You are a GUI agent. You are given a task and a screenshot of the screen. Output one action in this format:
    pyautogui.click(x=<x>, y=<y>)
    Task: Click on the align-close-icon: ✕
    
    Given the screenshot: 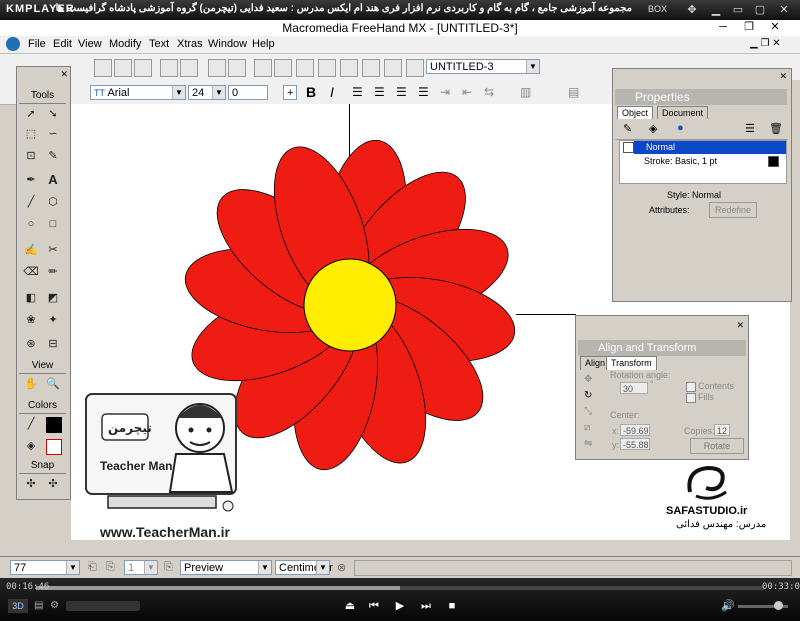 What is the action you would take?
    pyautogui.click(x=740, y=325)
    